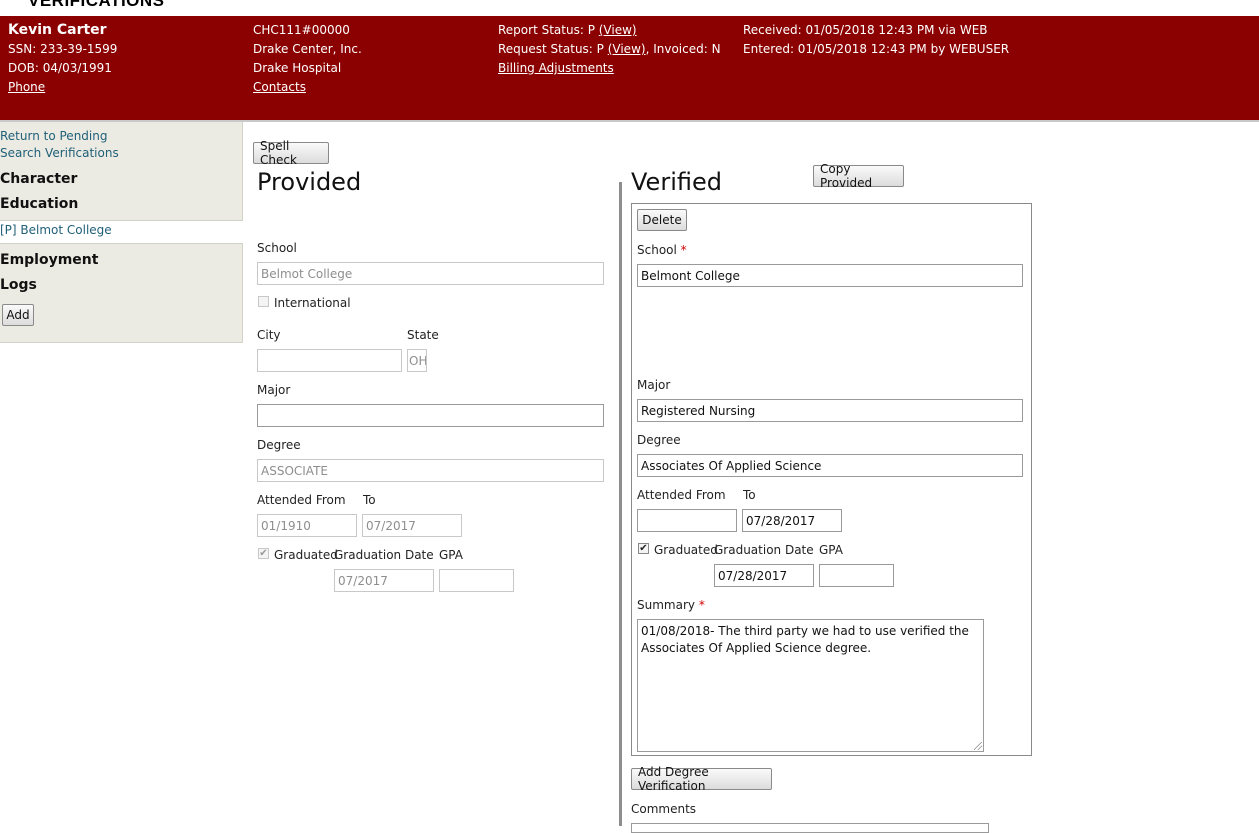  I want to click on verified-graduated-checkbox: ✔, so click(643, 548).